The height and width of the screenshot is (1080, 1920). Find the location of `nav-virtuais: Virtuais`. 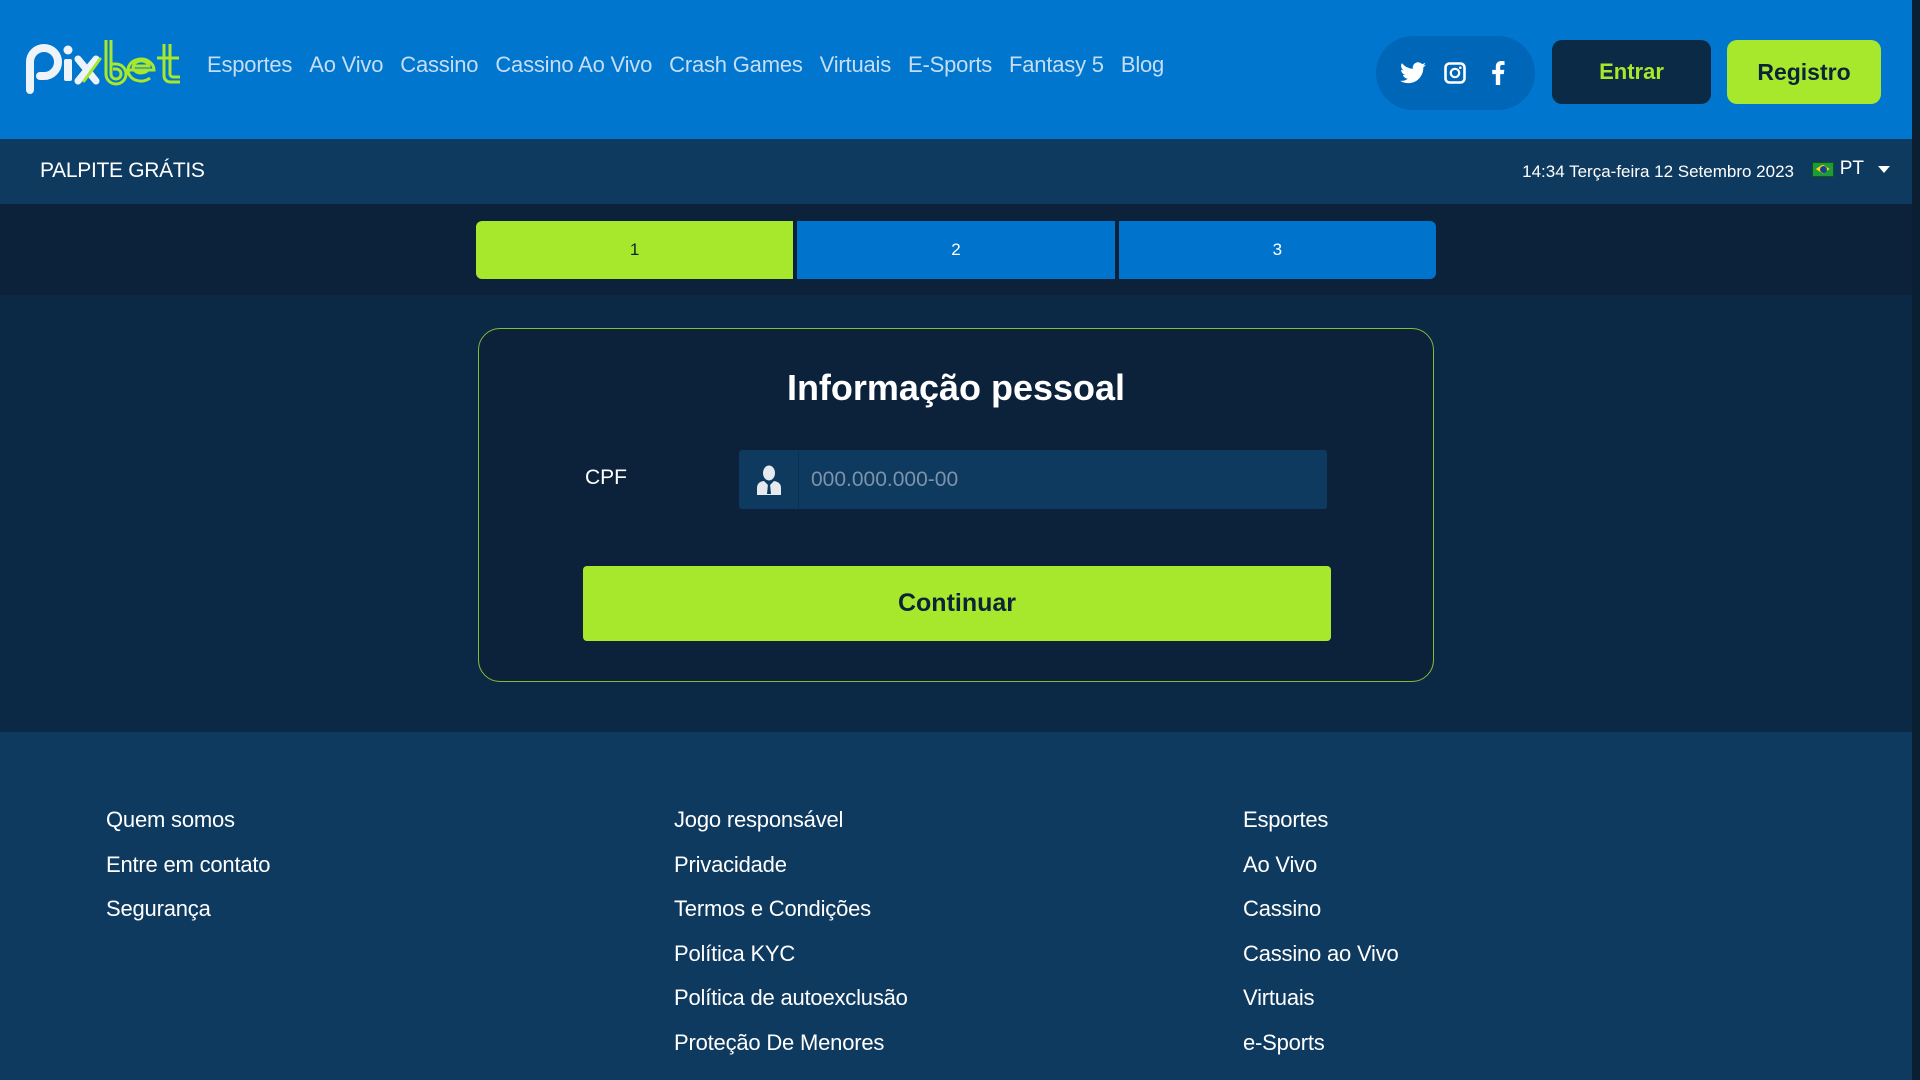

nav-virtuais: Virtuais is located at coordinates (856, 65).